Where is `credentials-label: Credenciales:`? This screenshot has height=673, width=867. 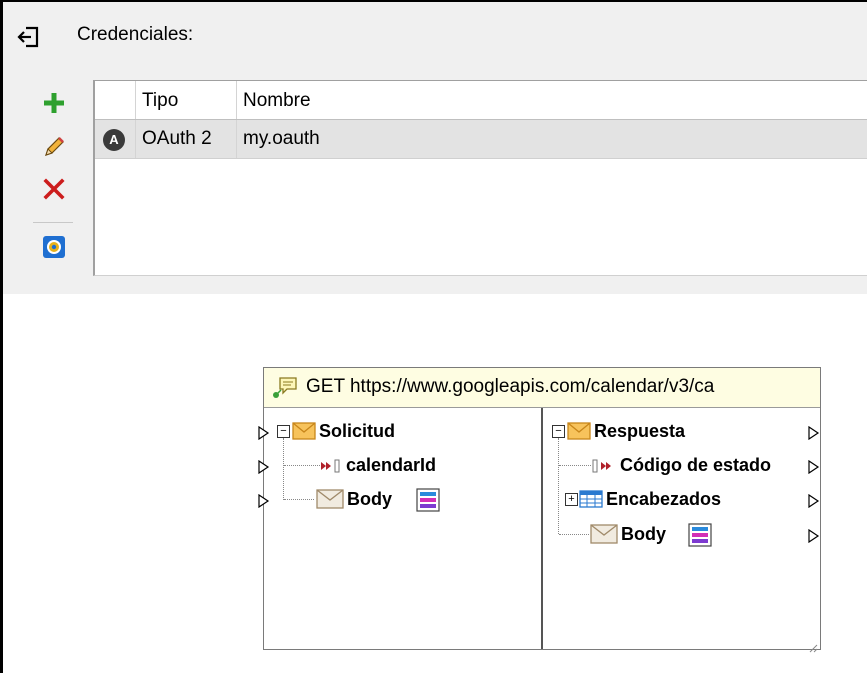 credentials-label: Credenciales: is located at coordinates (135, 34).